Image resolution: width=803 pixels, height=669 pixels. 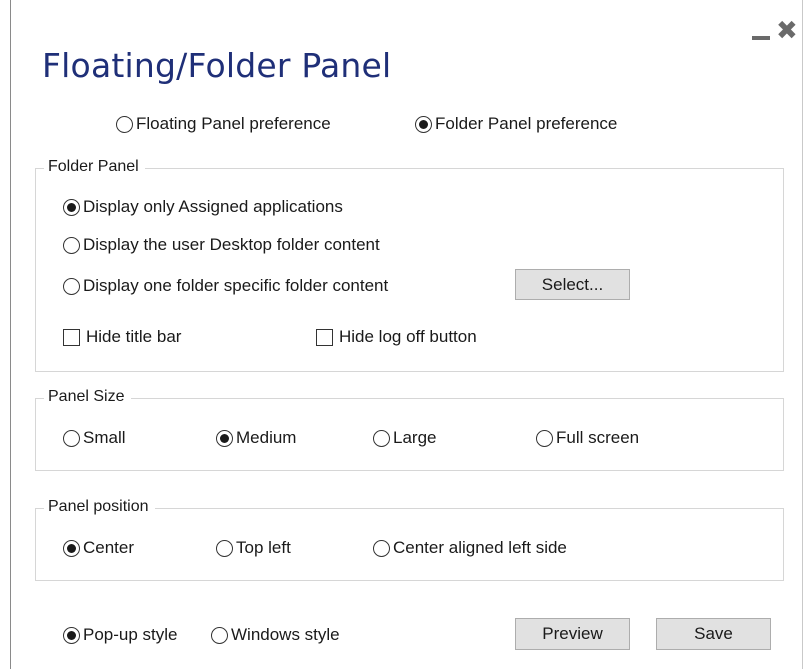 What do you see at coordinates (213, 206) in the screenshot?
I see `radio-label: Display only Assigned applications` at bounding box center [213, 206].